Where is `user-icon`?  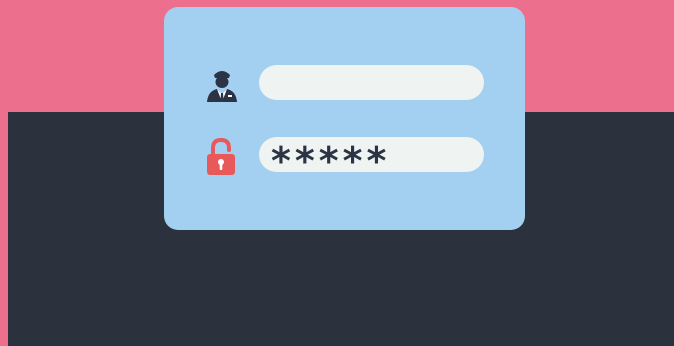 user-icon is located at coordinates (222, 86).